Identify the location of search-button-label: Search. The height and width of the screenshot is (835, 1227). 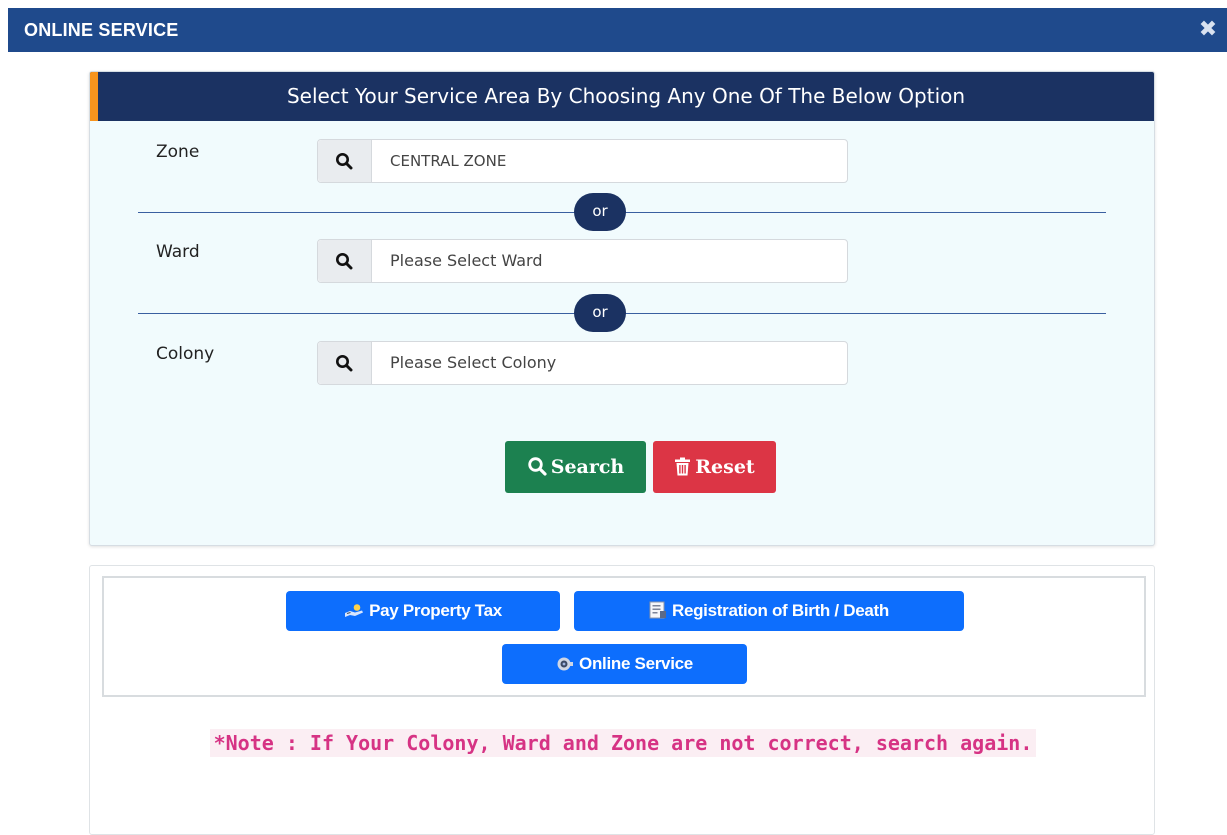
(587, 467).